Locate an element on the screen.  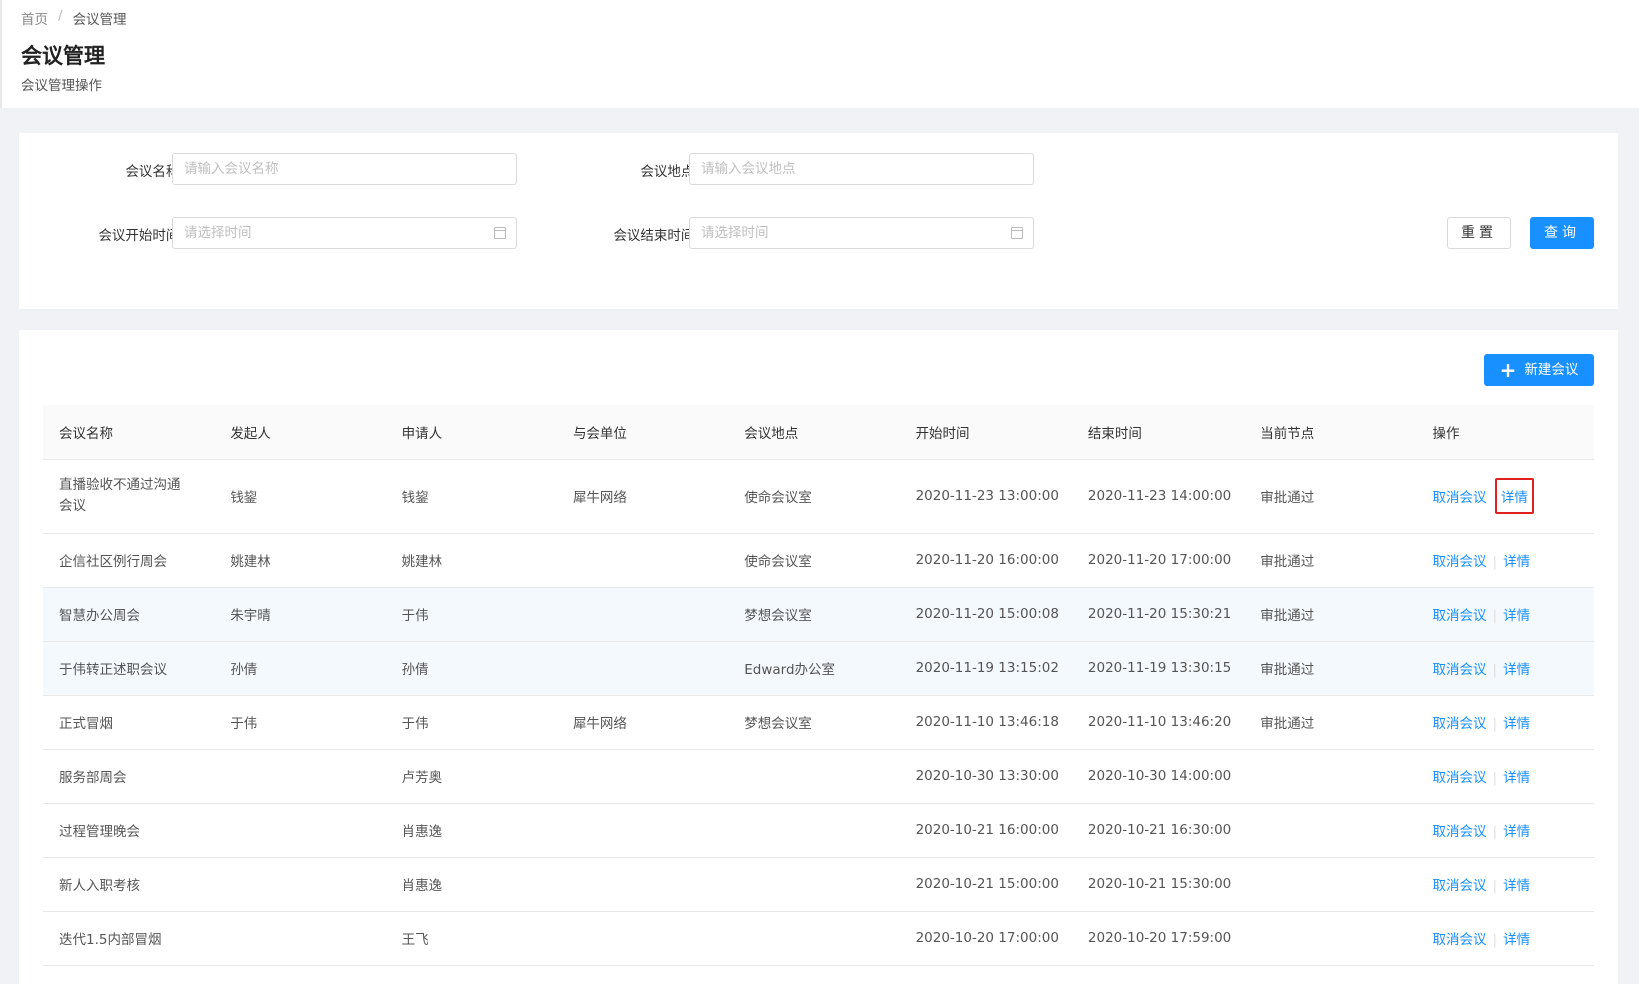
meeting-name-label: 会议名称: is located at coordinates (154, 172).